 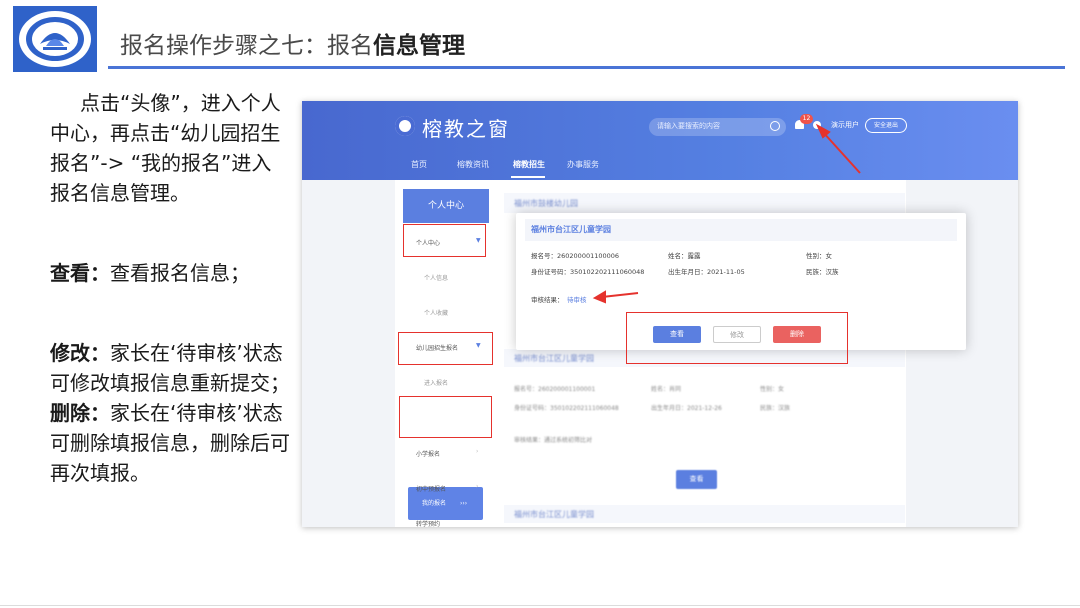 What do you see at coordinates (55, 39) in the screenshot?
I see `kindergarten-seal-logo-icon` at bounding box center [55, 39].